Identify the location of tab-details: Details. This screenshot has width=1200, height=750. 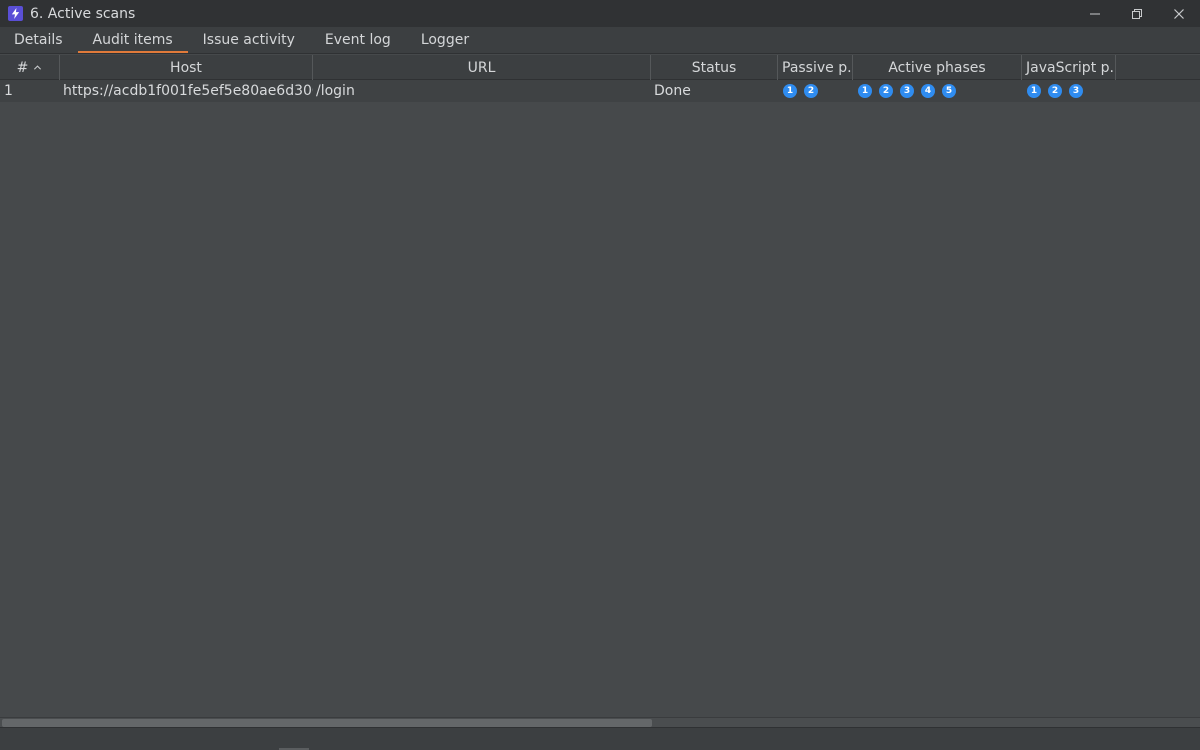
(39, 39).